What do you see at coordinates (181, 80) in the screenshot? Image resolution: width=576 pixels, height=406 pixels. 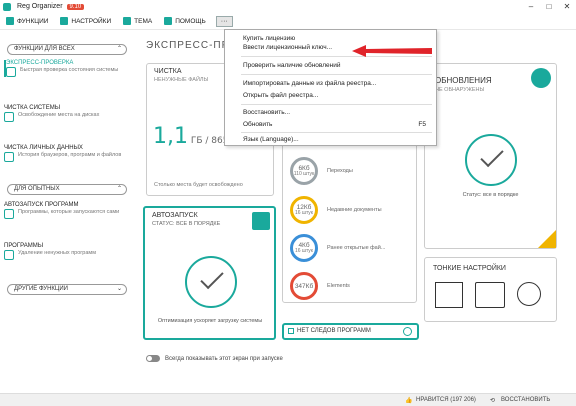 I see `cleanup-subtitle: НЕНУЖНЫЕ ФАЙЛЫ` at bounding box center [181, 80].